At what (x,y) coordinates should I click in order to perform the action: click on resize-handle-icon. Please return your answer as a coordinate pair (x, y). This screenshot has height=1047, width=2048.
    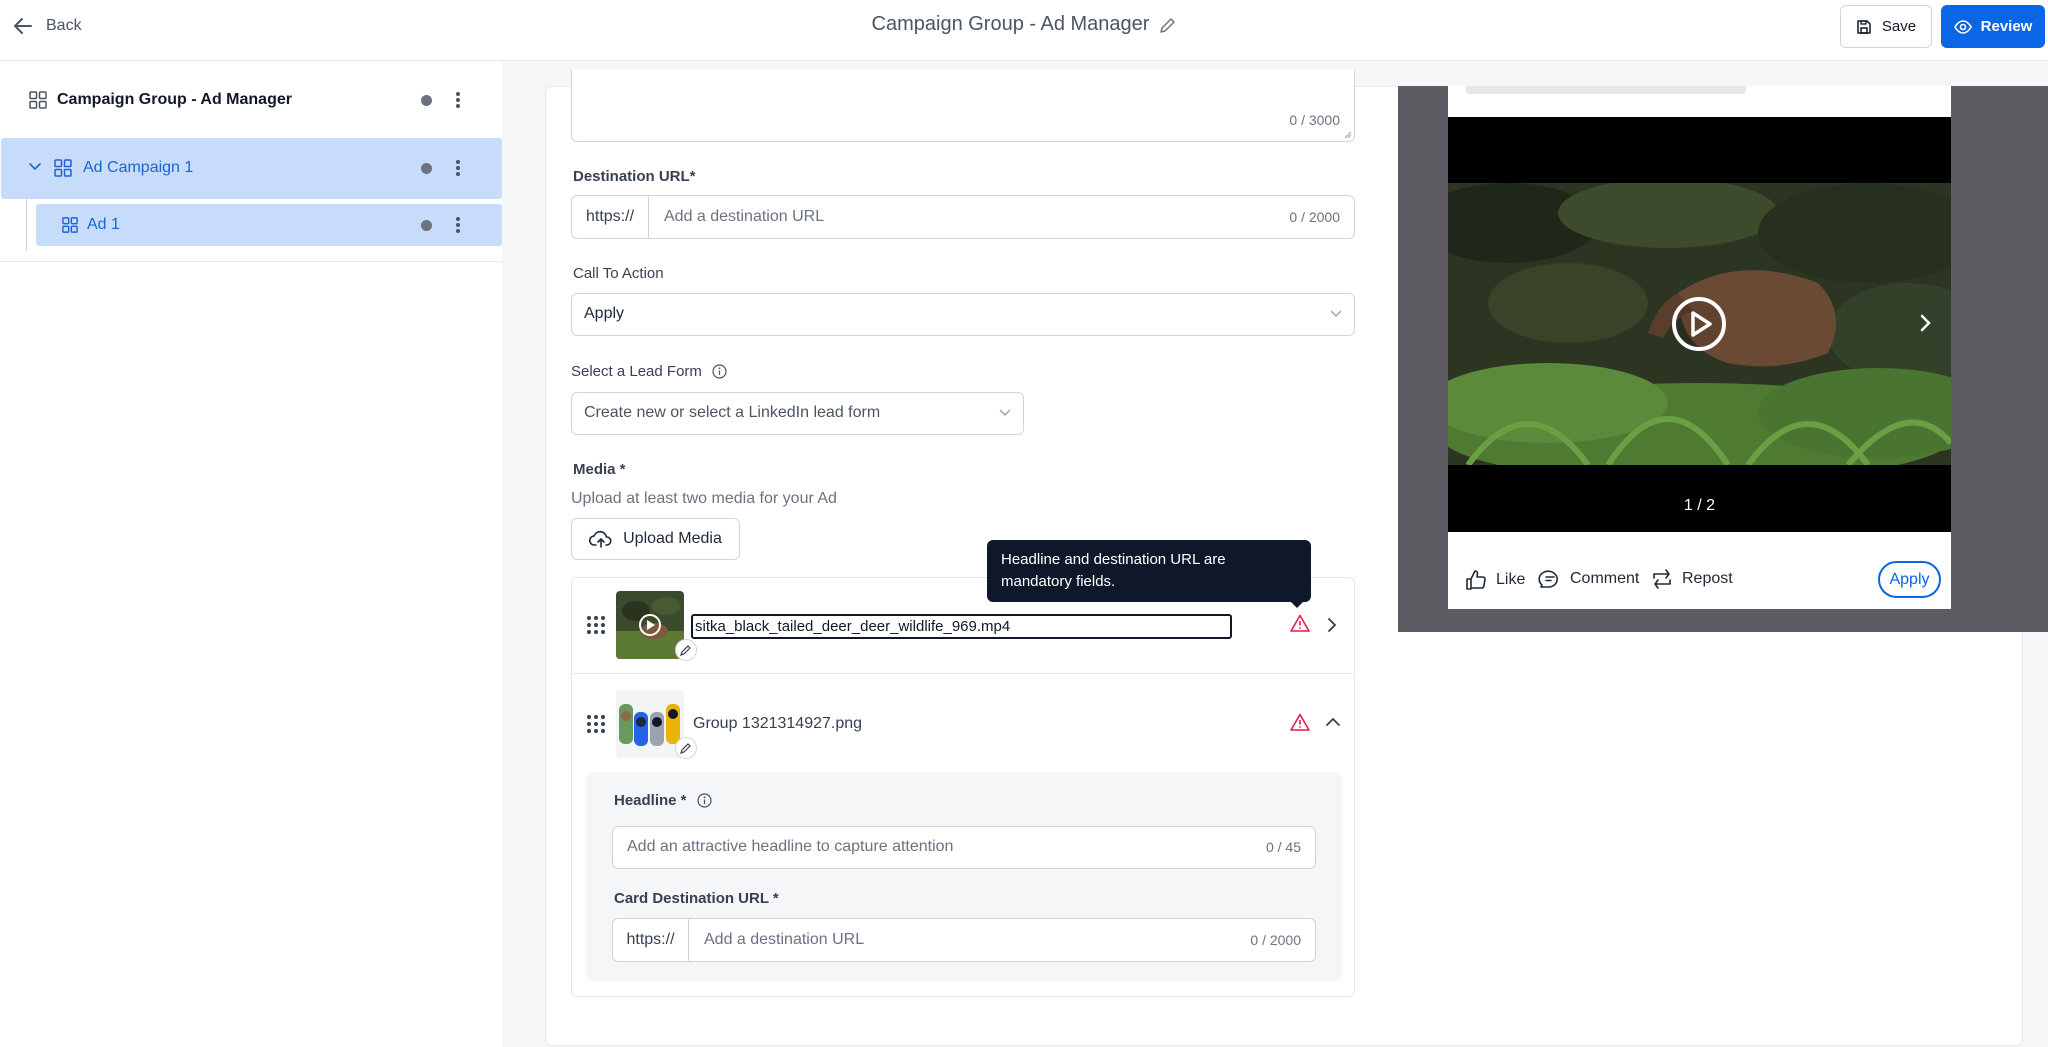
    Looking at the image, I should click on (1347, 134).